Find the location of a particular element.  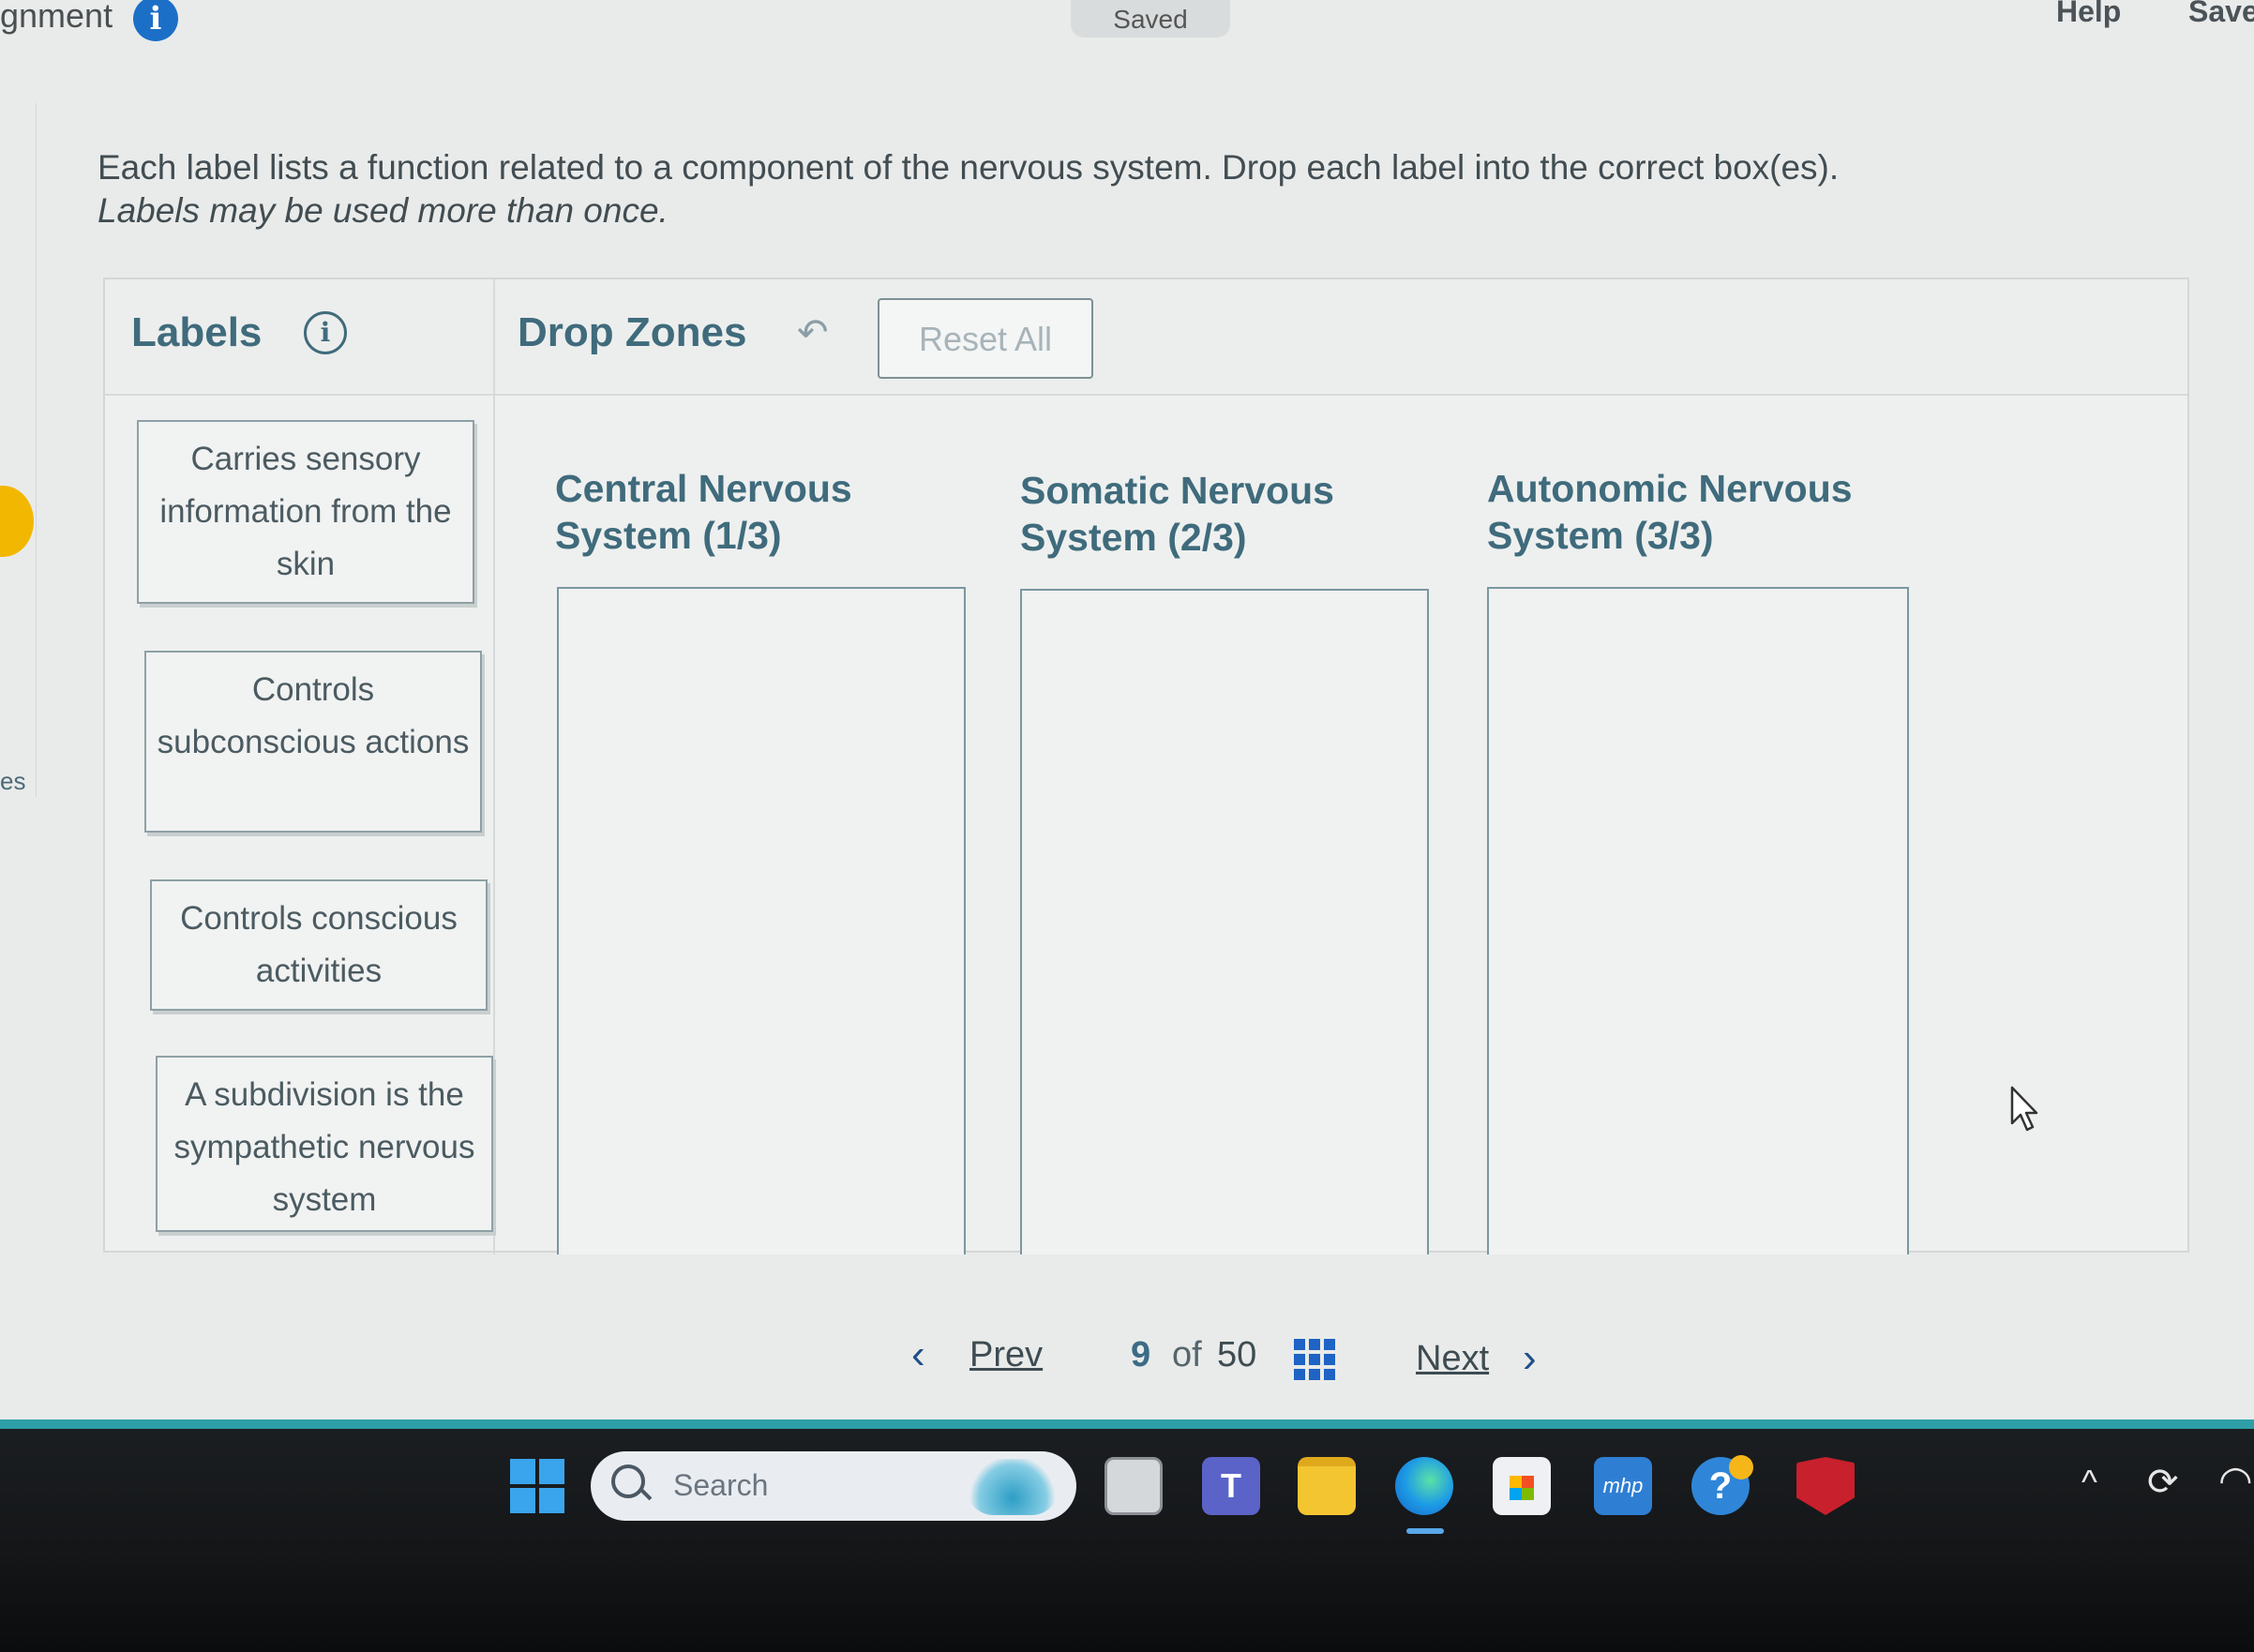

chevron-left-icon: ‹ is located at coordinates (918, 1354).